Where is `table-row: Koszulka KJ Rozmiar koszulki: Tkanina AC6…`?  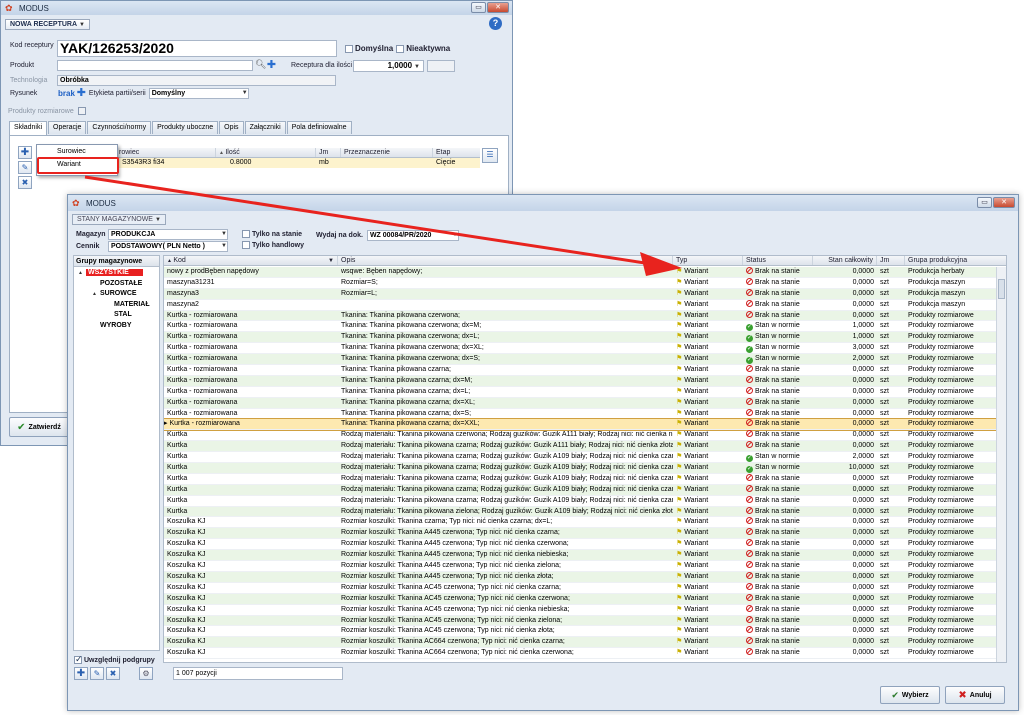
table-row: Koszulka KJ Rozmiar koszulki: Tkanina AC6… is located at coordinates (580, 654).